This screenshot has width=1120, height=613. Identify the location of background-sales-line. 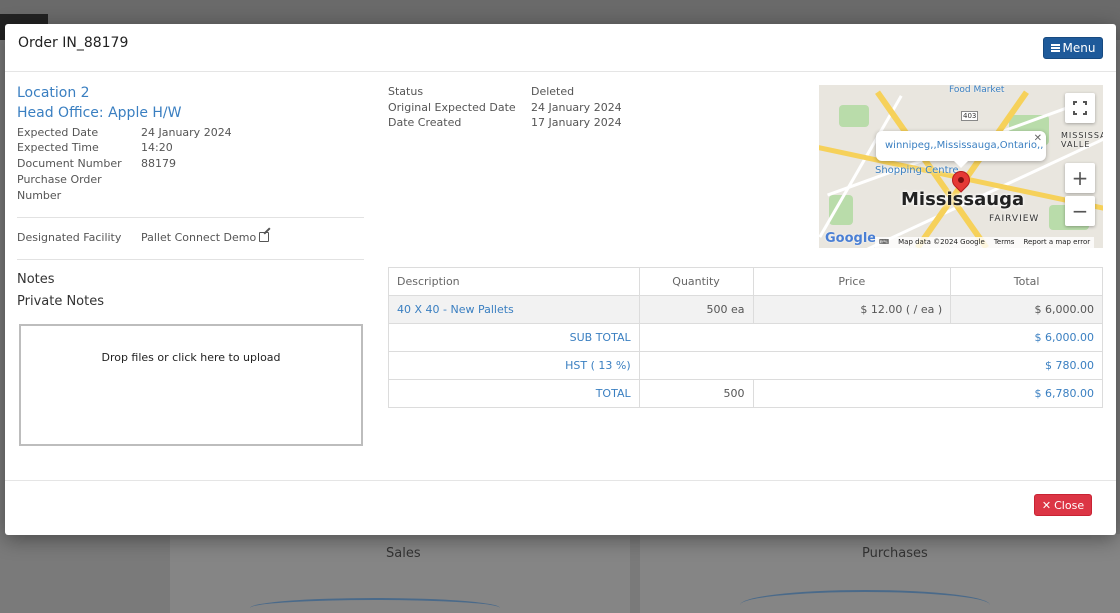
(375, 605).